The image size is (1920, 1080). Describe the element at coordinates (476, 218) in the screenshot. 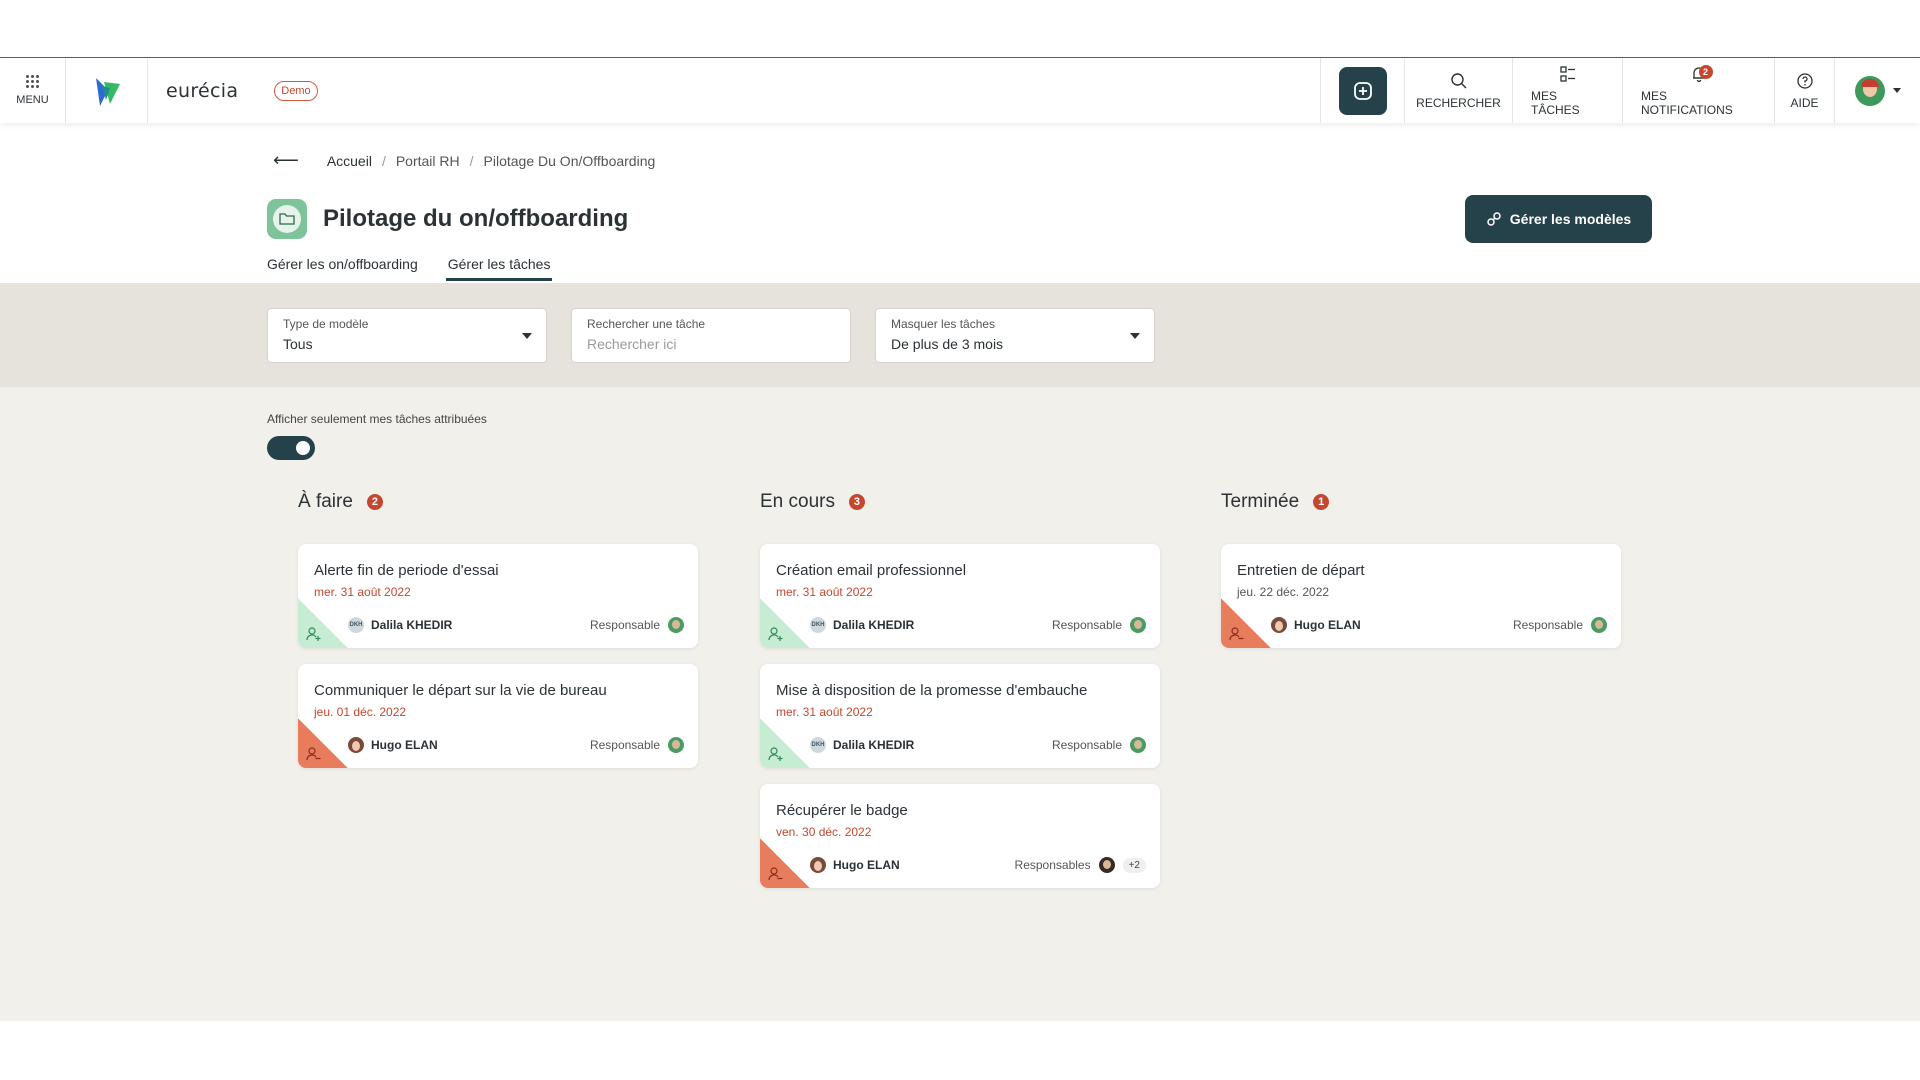

I see `page-title: Pilotage du on/offboarding` at that location.